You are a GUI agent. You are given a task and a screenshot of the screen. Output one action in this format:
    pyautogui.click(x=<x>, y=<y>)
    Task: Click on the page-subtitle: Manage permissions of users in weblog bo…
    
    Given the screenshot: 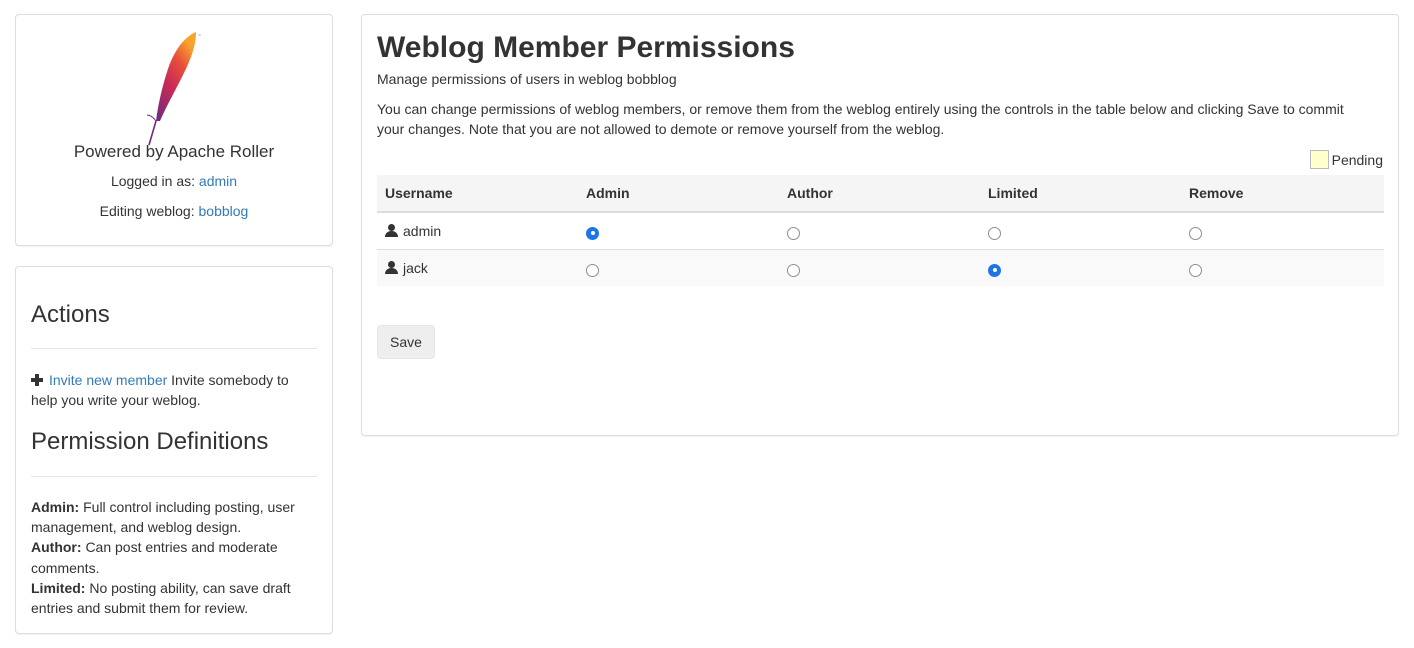 What is the action you would take?
    pyautogui.click(x=527, y=79)
    